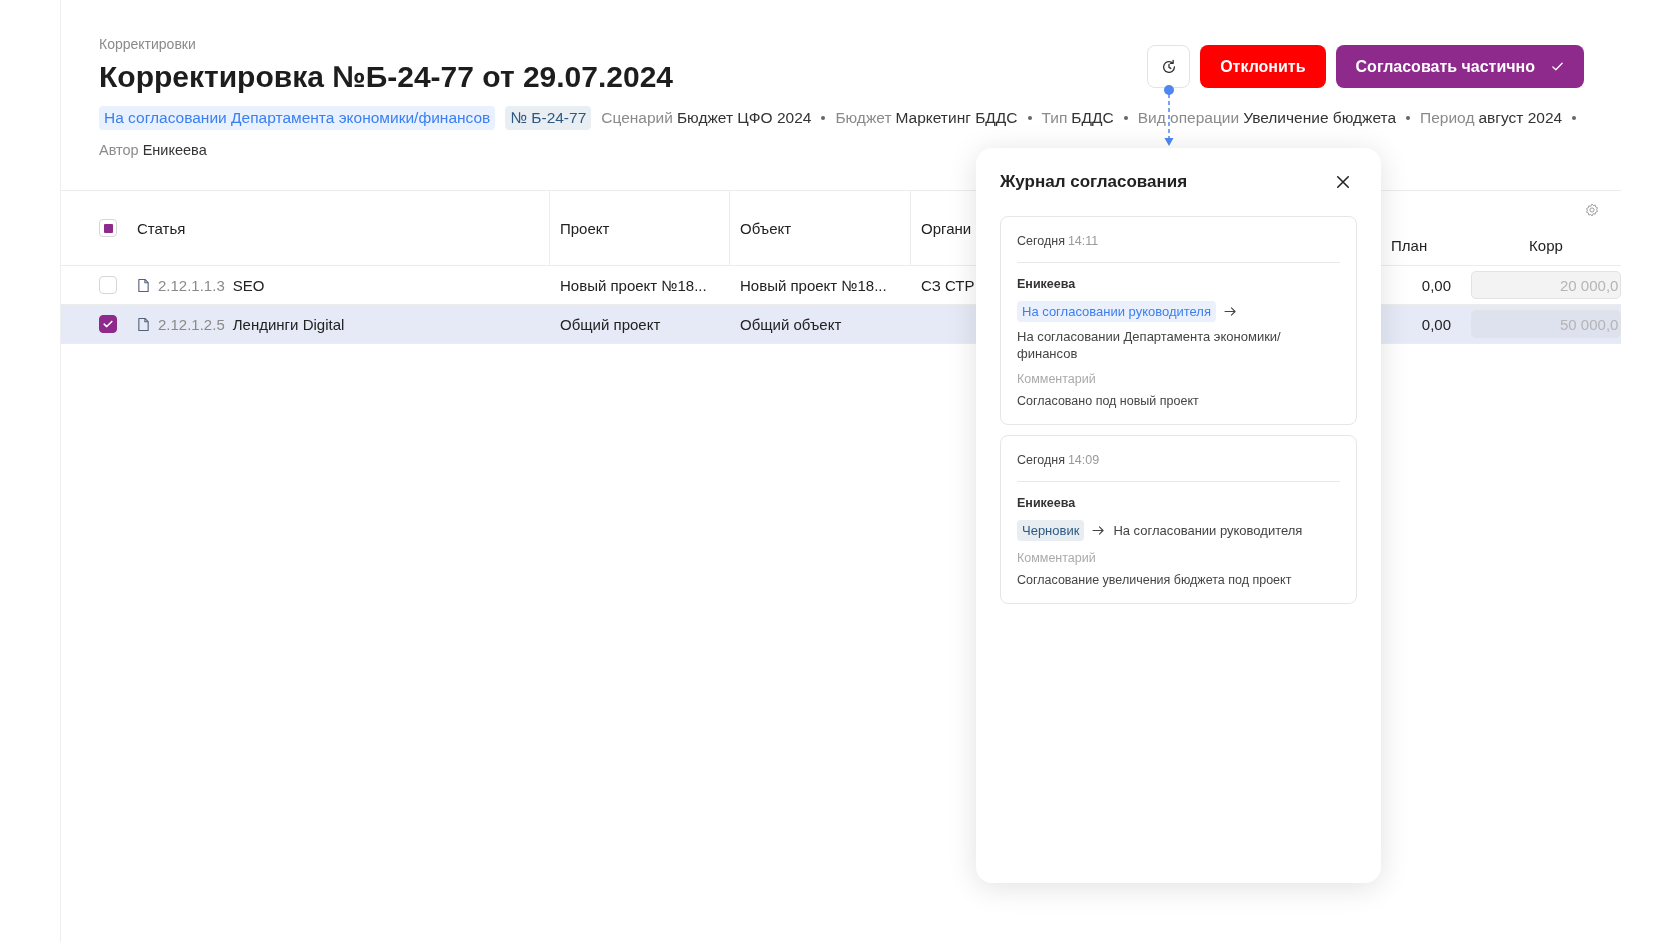 Image resolution: width=1680 pixels, height=942 pixels. Describe the element at coordinates (288, 324) in the screenshot. I see `article-name: Лендинги Digital` at that location.